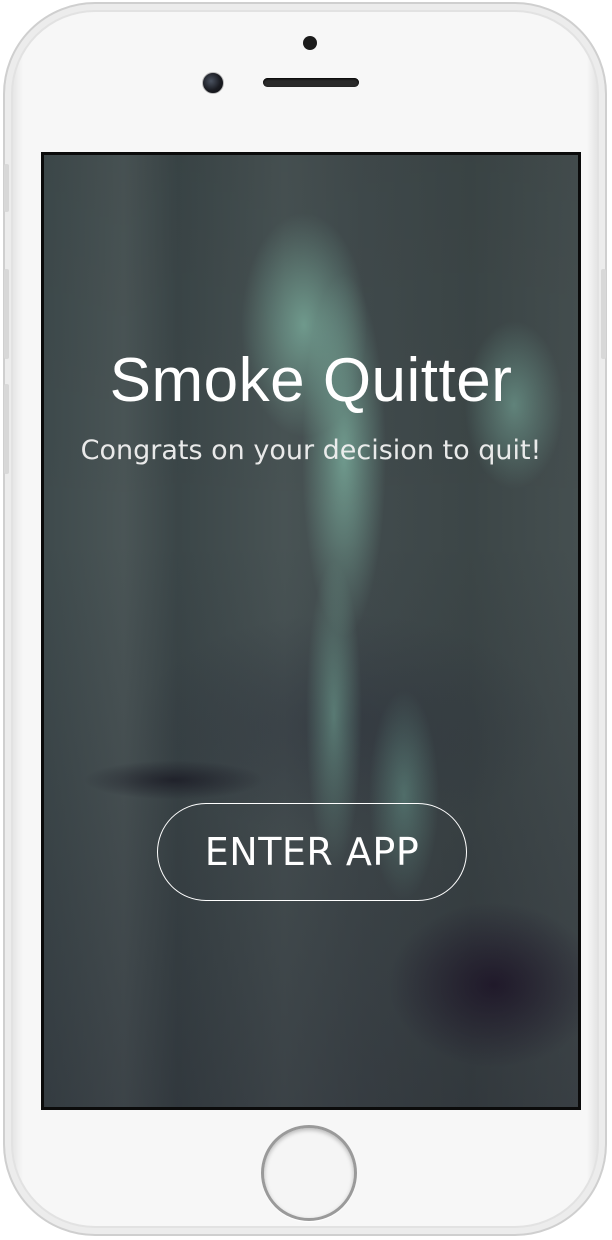 The width and height of the screenshot is (612, 1240). What do you see at coordinates (6, 188) in the screenshot?
I see `mute-switch` at bounding box center [6, 188].